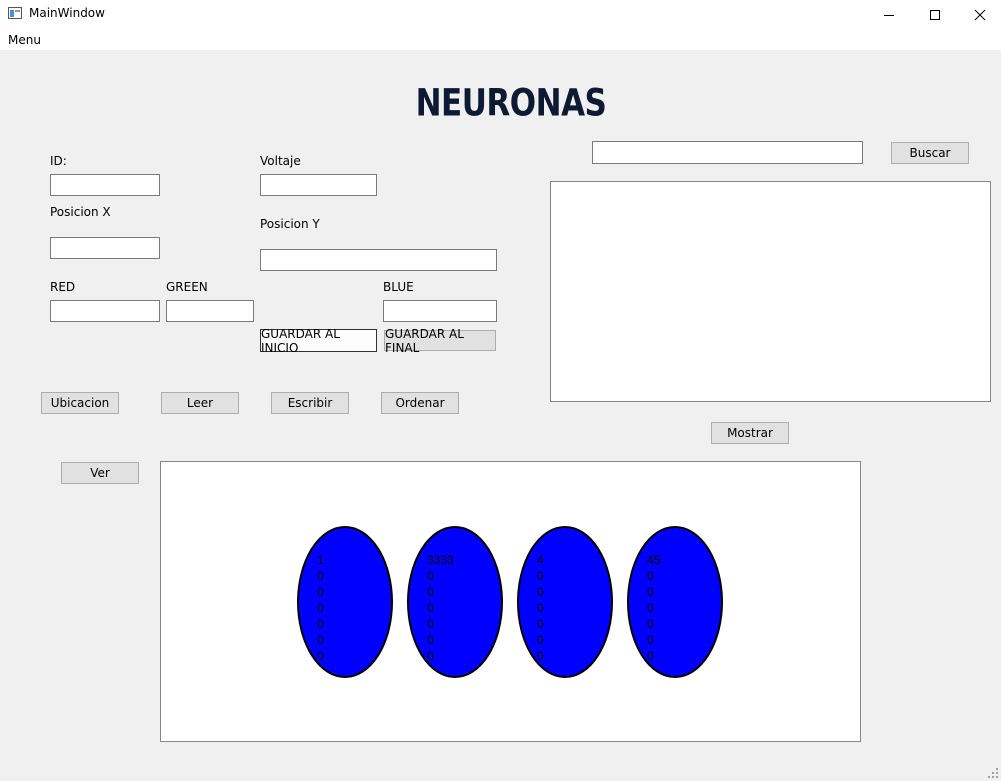  I want to click on escribir-button: Escribir, so click(310, 403).